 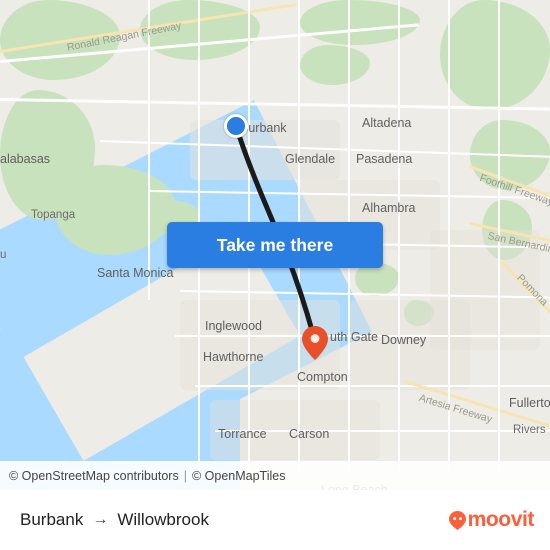 What do you see at coordinates (501, 519) in the screenshot?
I see `moovit-wordmark: moovit` at bounding box center [501, 519].